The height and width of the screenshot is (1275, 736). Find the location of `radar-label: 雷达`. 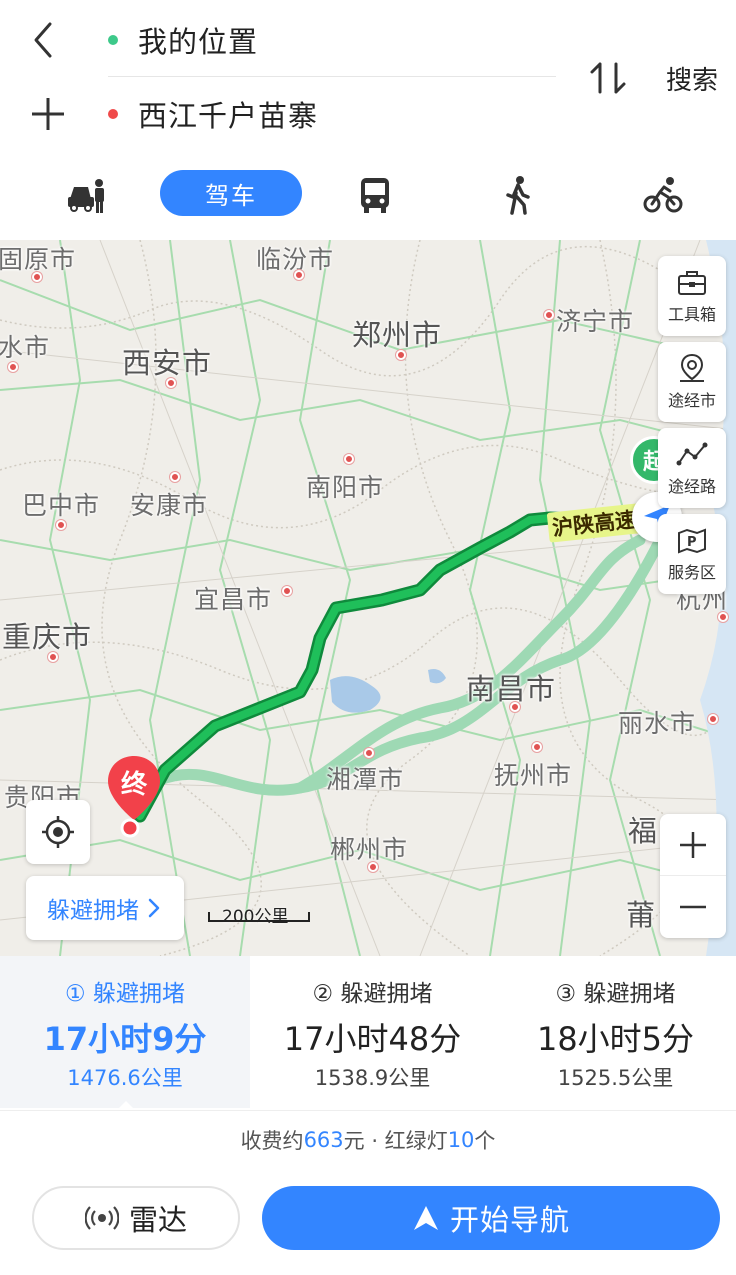

radar-label: 雷达 is located at coordinates (157, 1220).